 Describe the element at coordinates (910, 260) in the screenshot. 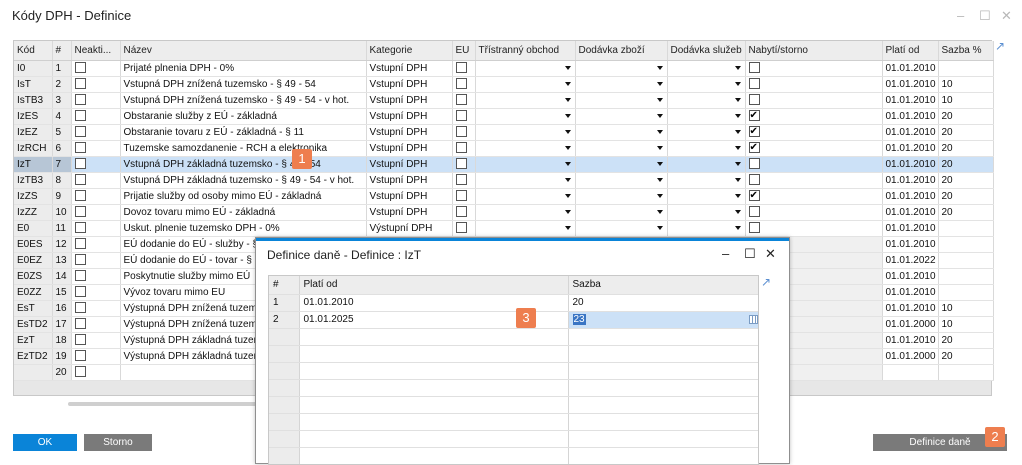

I see `valid-from-cell: 01.01.2022` at that location.